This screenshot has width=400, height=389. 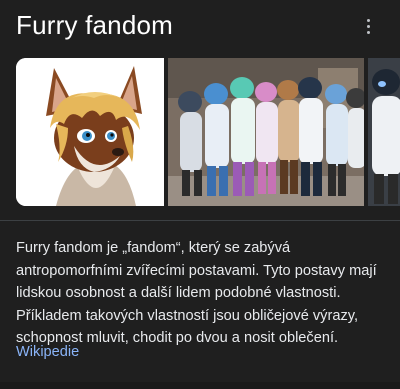 I want to click on more-vert-icon, so click(x=368, y=26).